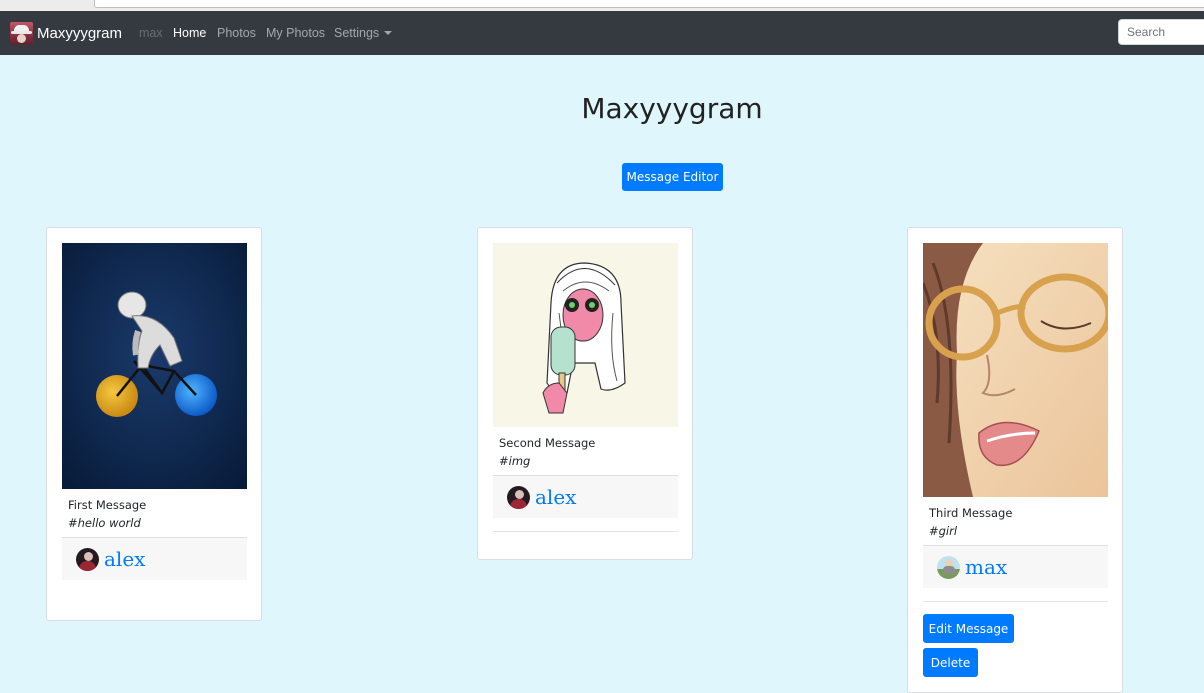 The width and height of the screenshot is (1204, 693). Describe the element at coordinates (986, 567) in the screenshot. I see `author-link: max` at that location.